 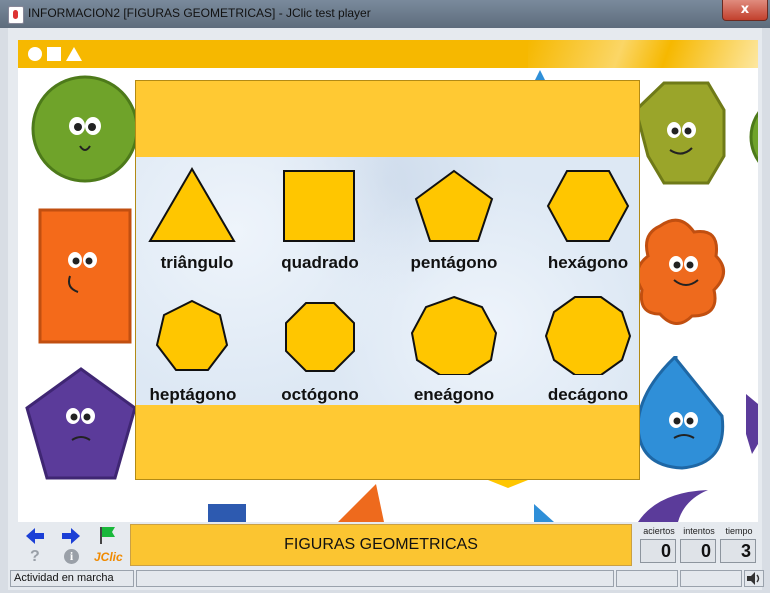 What do you see at coordinates (74, 54) in the screenshot?
I see `triangle-mark-icon` at bounding box center [74, 54].